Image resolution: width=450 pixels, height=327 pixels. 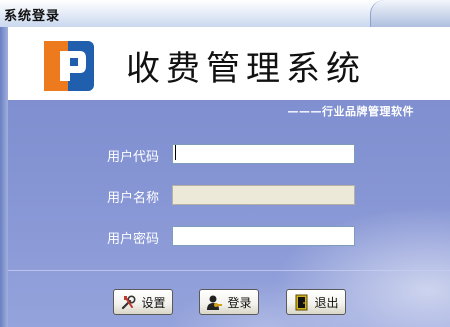 I want to click on fp-logo-icon, so click(x=69, y=66).